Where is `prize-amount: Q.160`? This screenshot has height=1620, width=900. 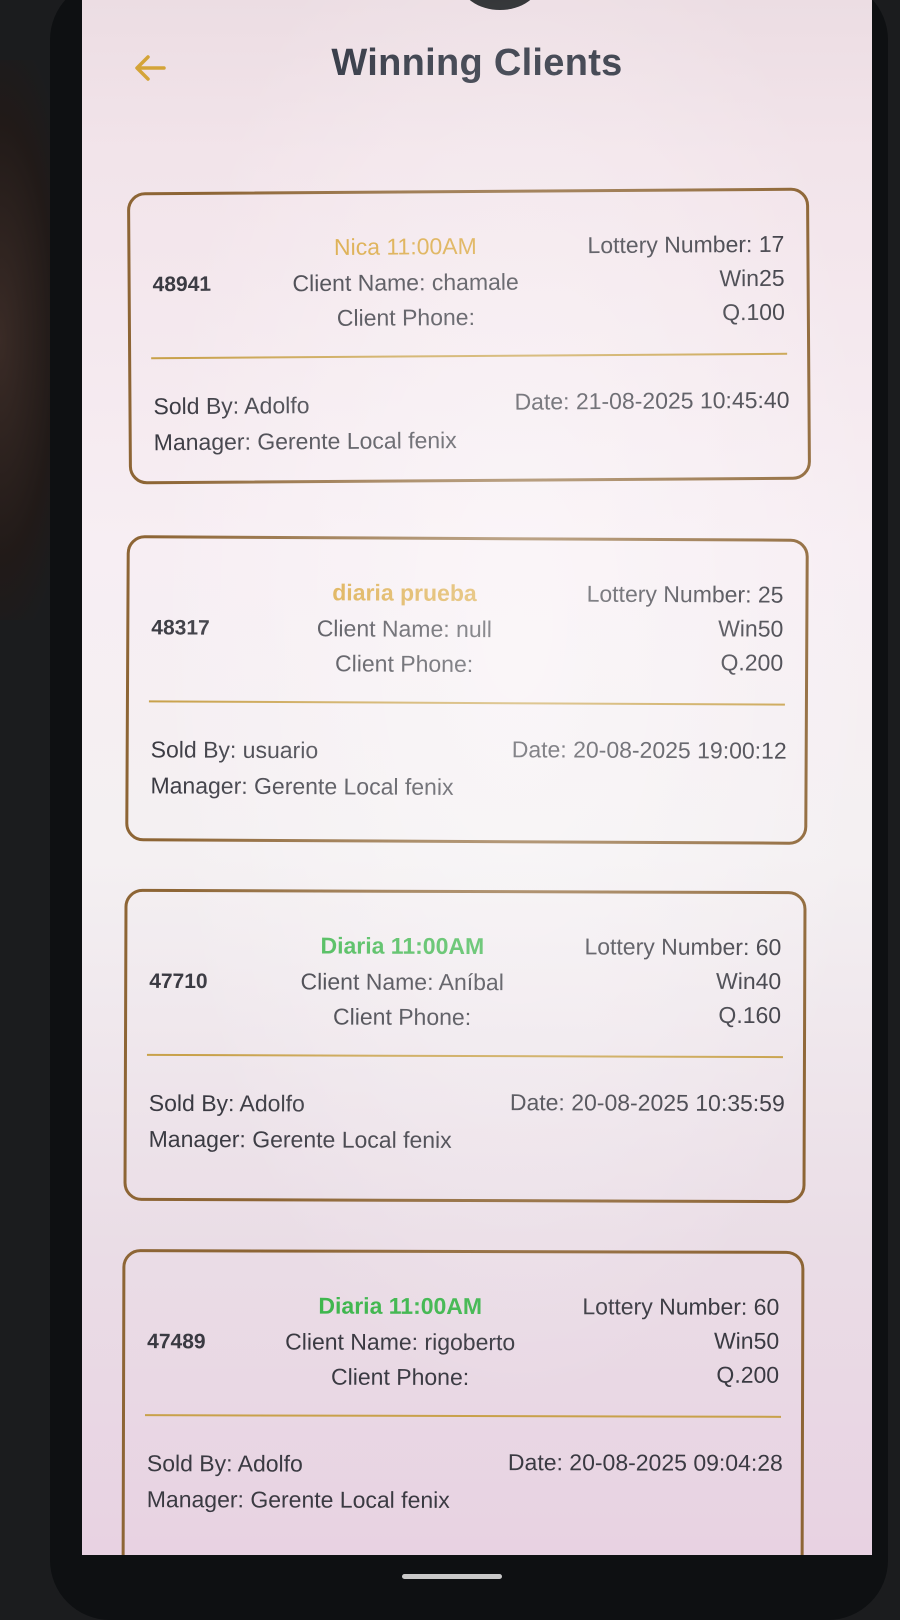 prize-amount: Q.160 is located at coordinates (750, 1015).